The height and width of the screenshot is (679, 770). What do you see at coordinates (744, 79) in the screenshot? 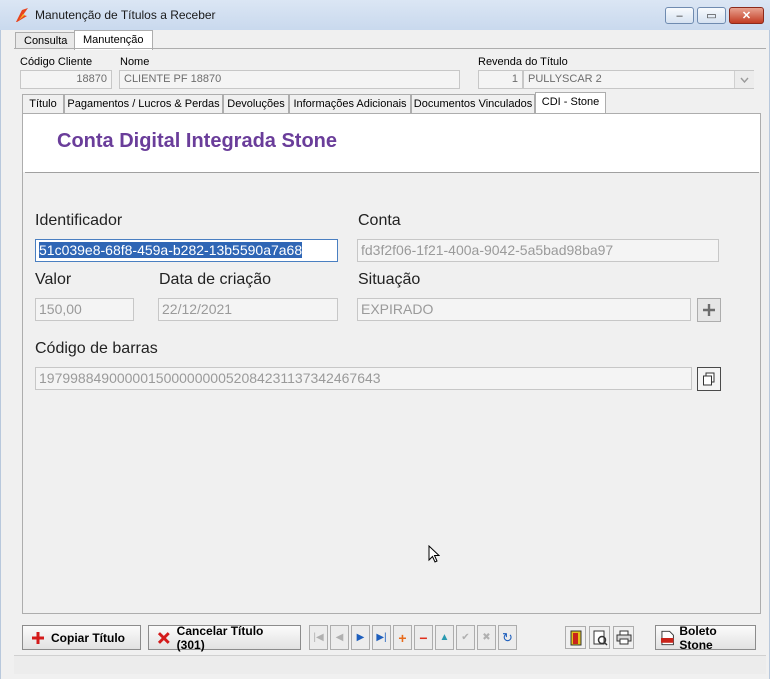
I see `chevron-down-icon` at bounding box center [744, 79].